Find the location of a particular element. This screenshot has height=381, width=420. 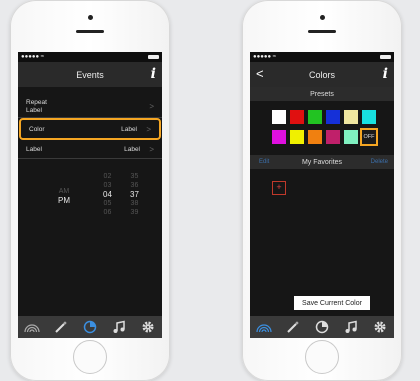

picker-minute: 35 is located at coordinates (134, 176).